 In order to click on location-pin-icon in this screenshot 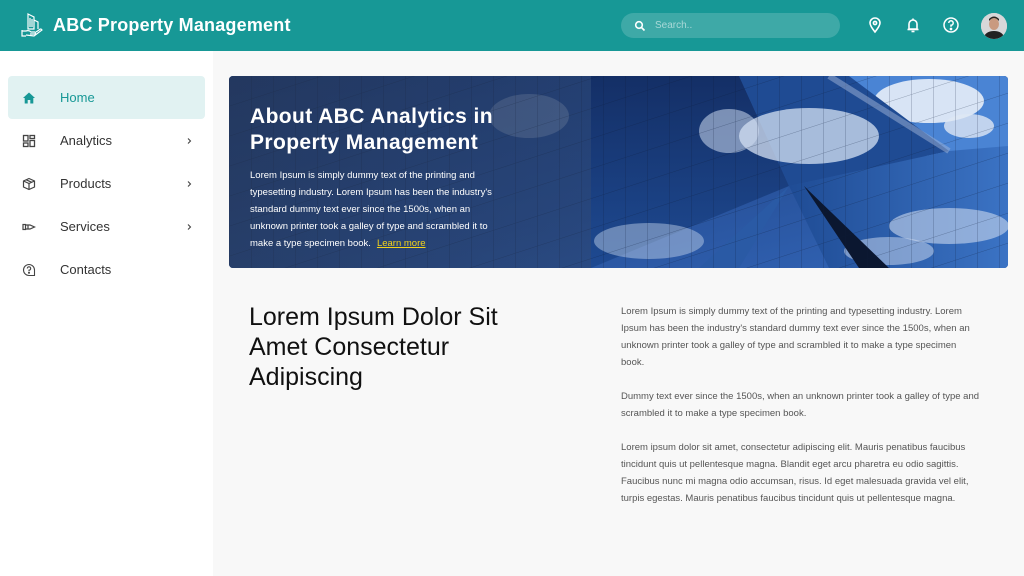, I will do `click(875, 25)`.